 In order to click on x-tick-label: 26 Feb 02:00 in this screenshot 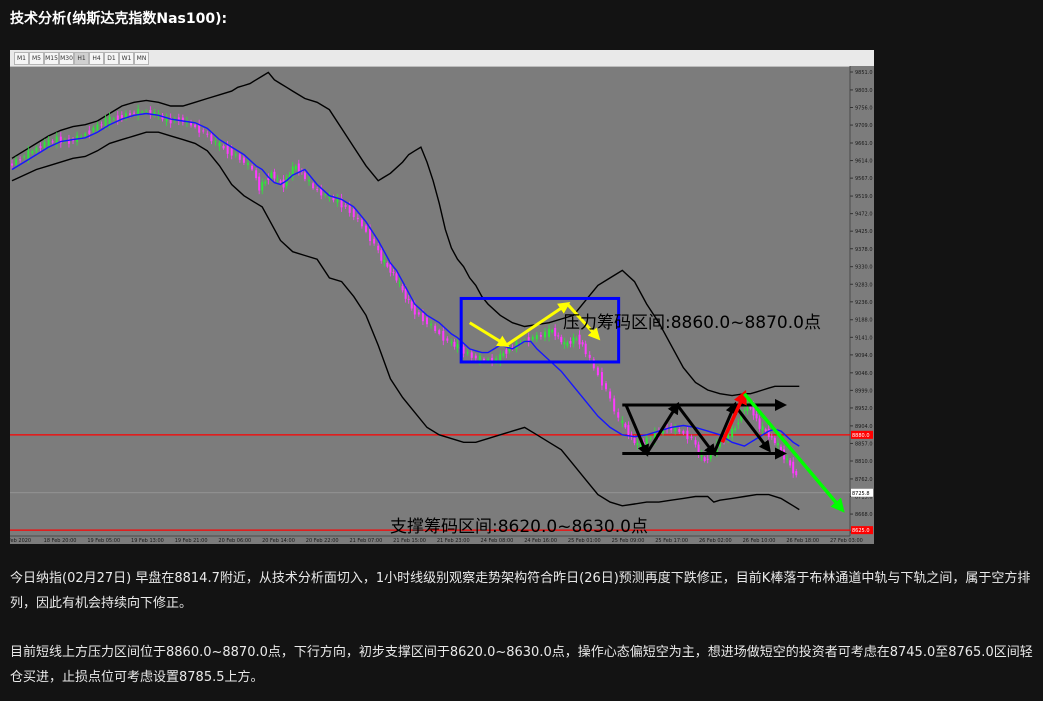, I will do `click(715, 541)`.